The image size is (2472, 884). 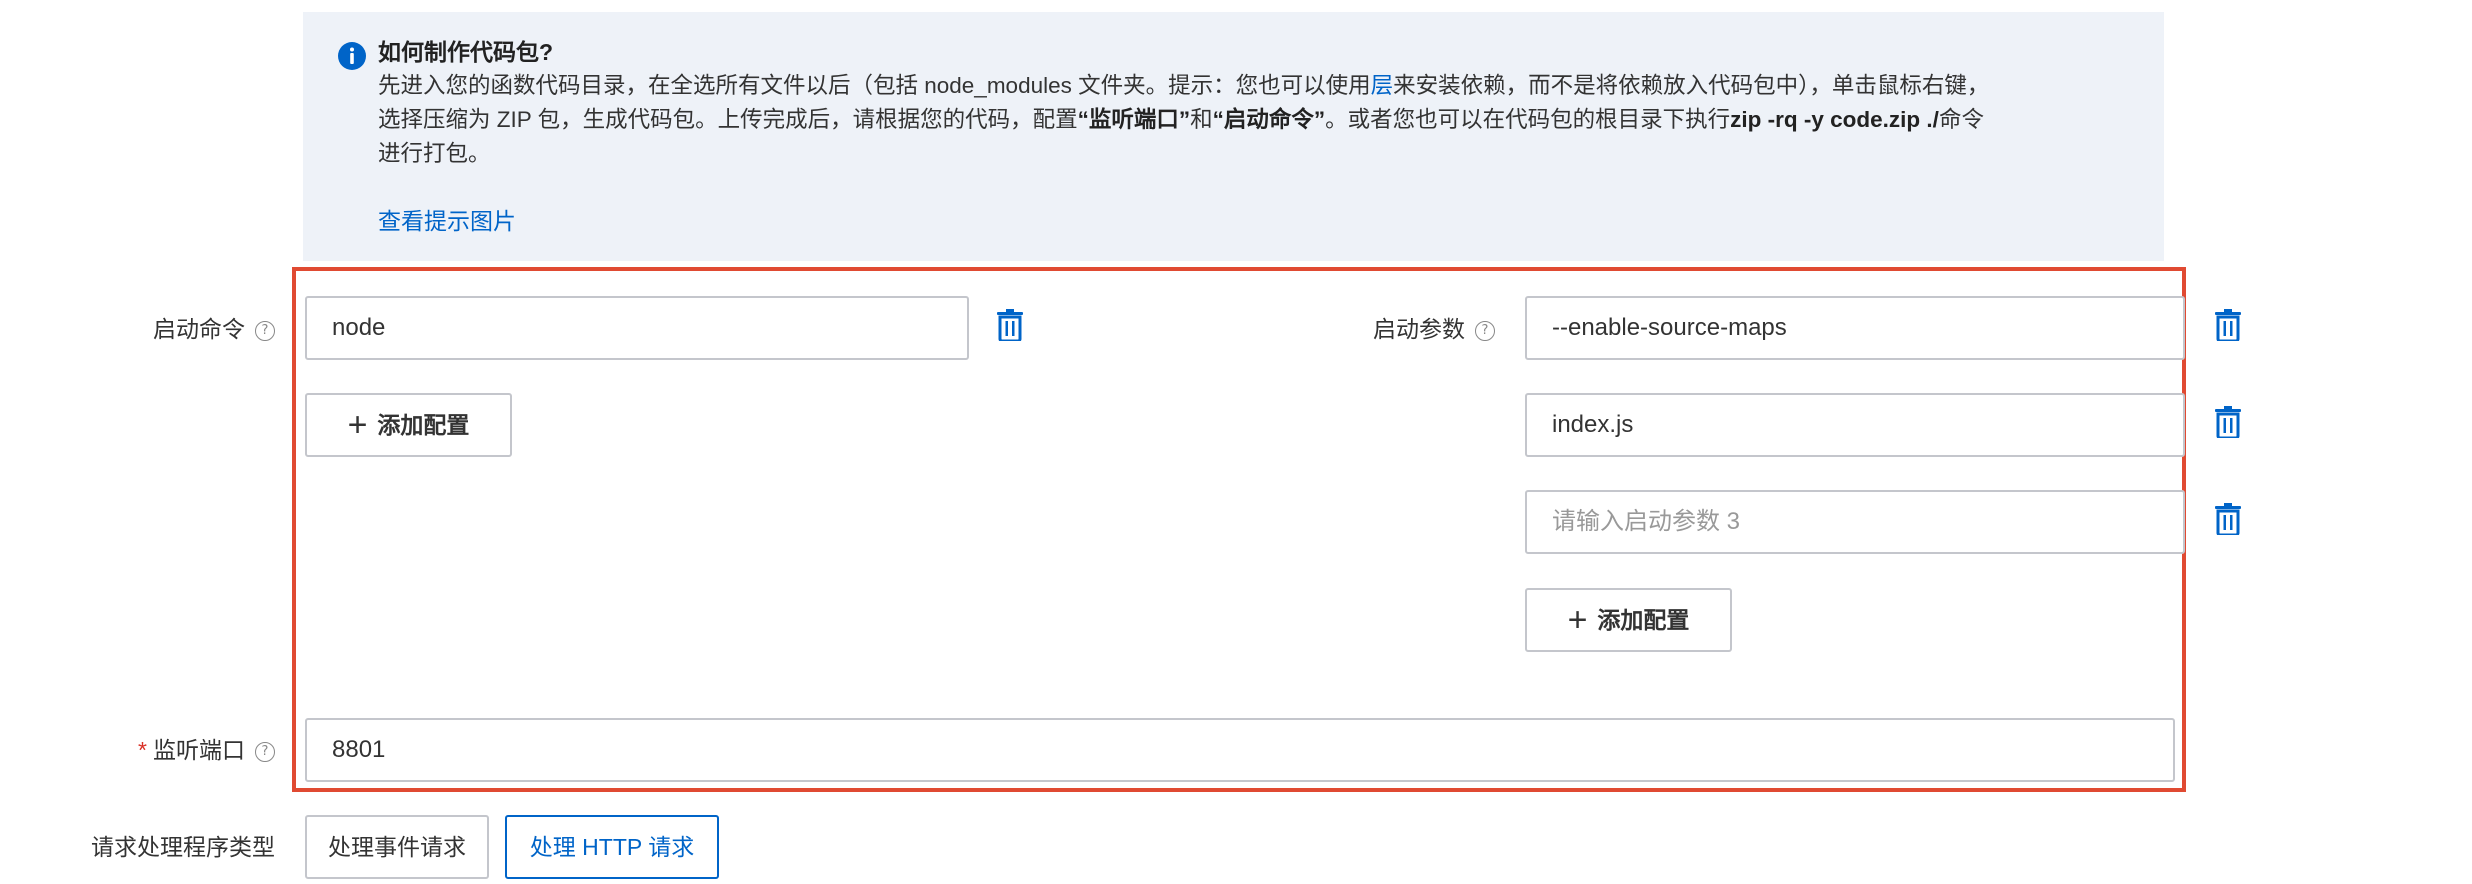 What do you see at coordinates (466, 52) in the screenshot?
I see `info-title: 如何制作代码包?` at bounding box center [466, 52].